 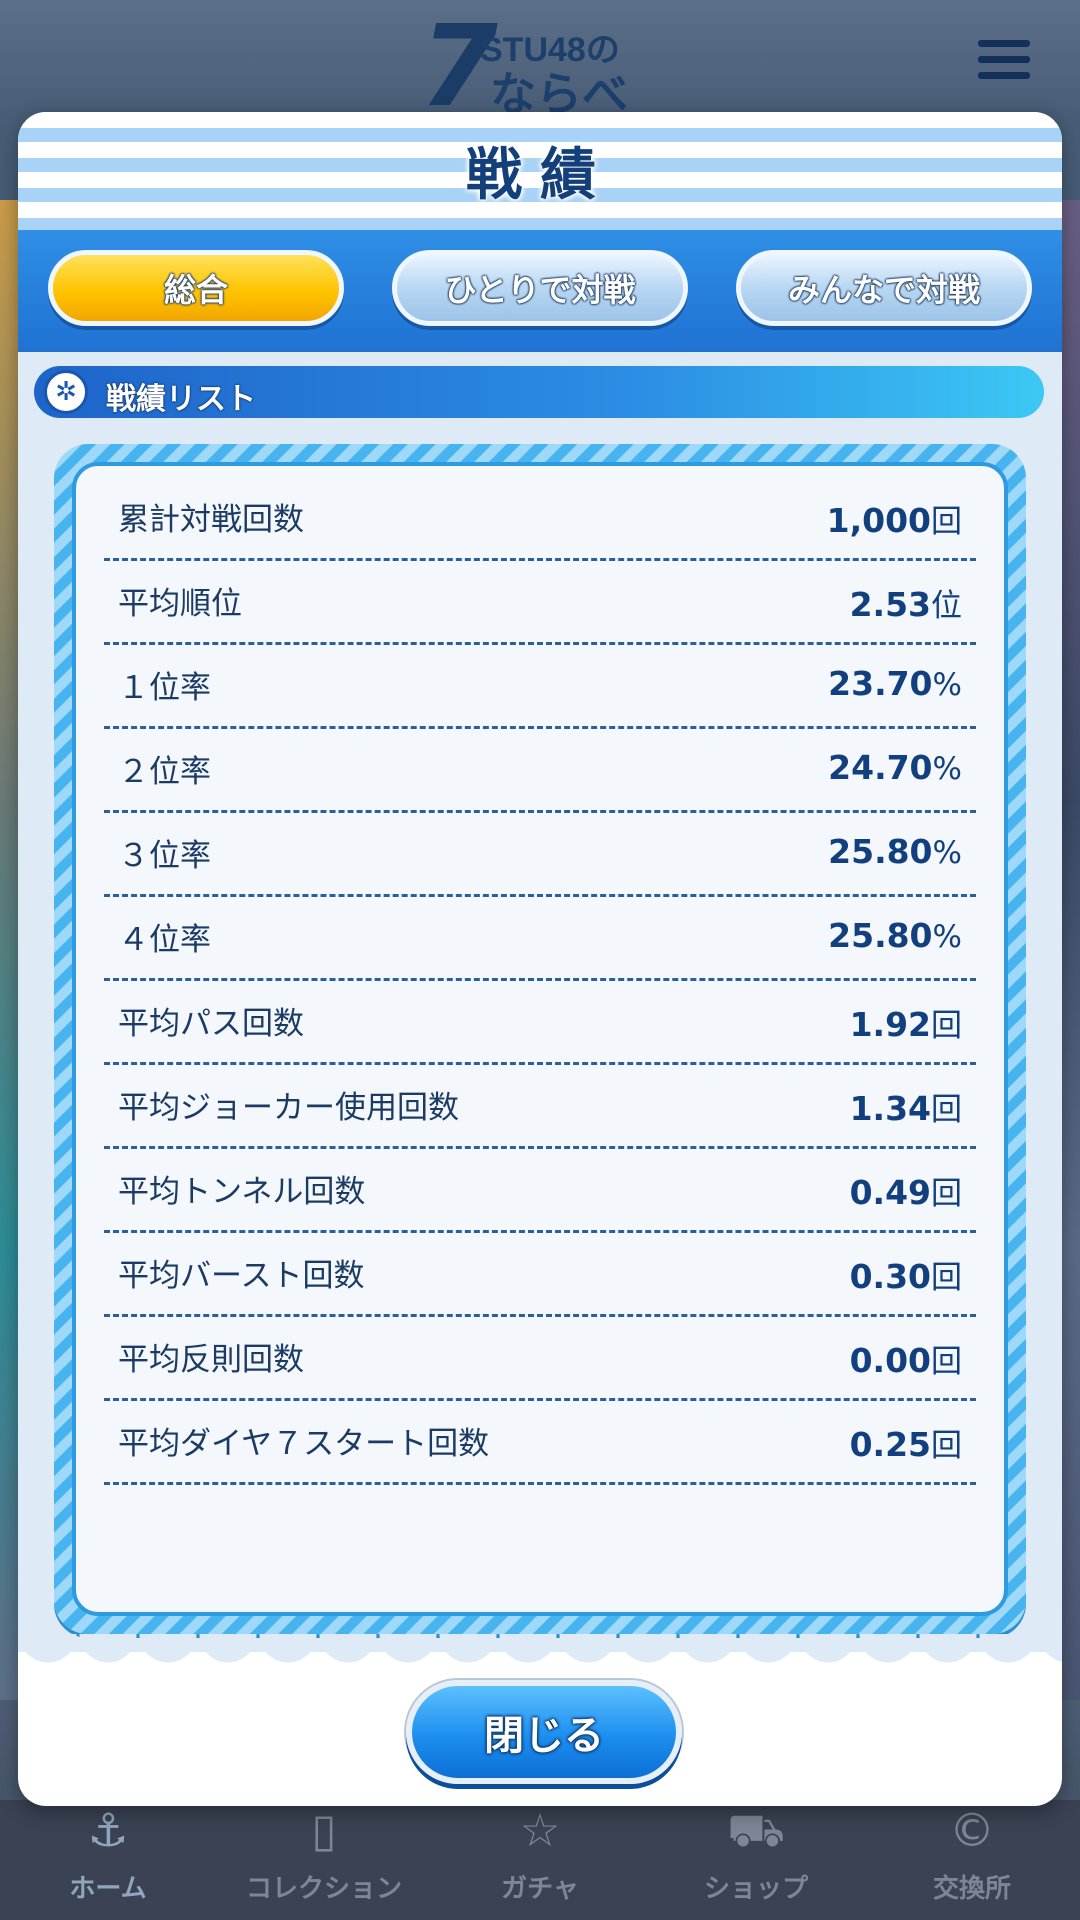 What do you see at coordinates (905, 1360) in the screenshot?
I see `stat-value: 0.00回` at bounding box center [905, 1360].